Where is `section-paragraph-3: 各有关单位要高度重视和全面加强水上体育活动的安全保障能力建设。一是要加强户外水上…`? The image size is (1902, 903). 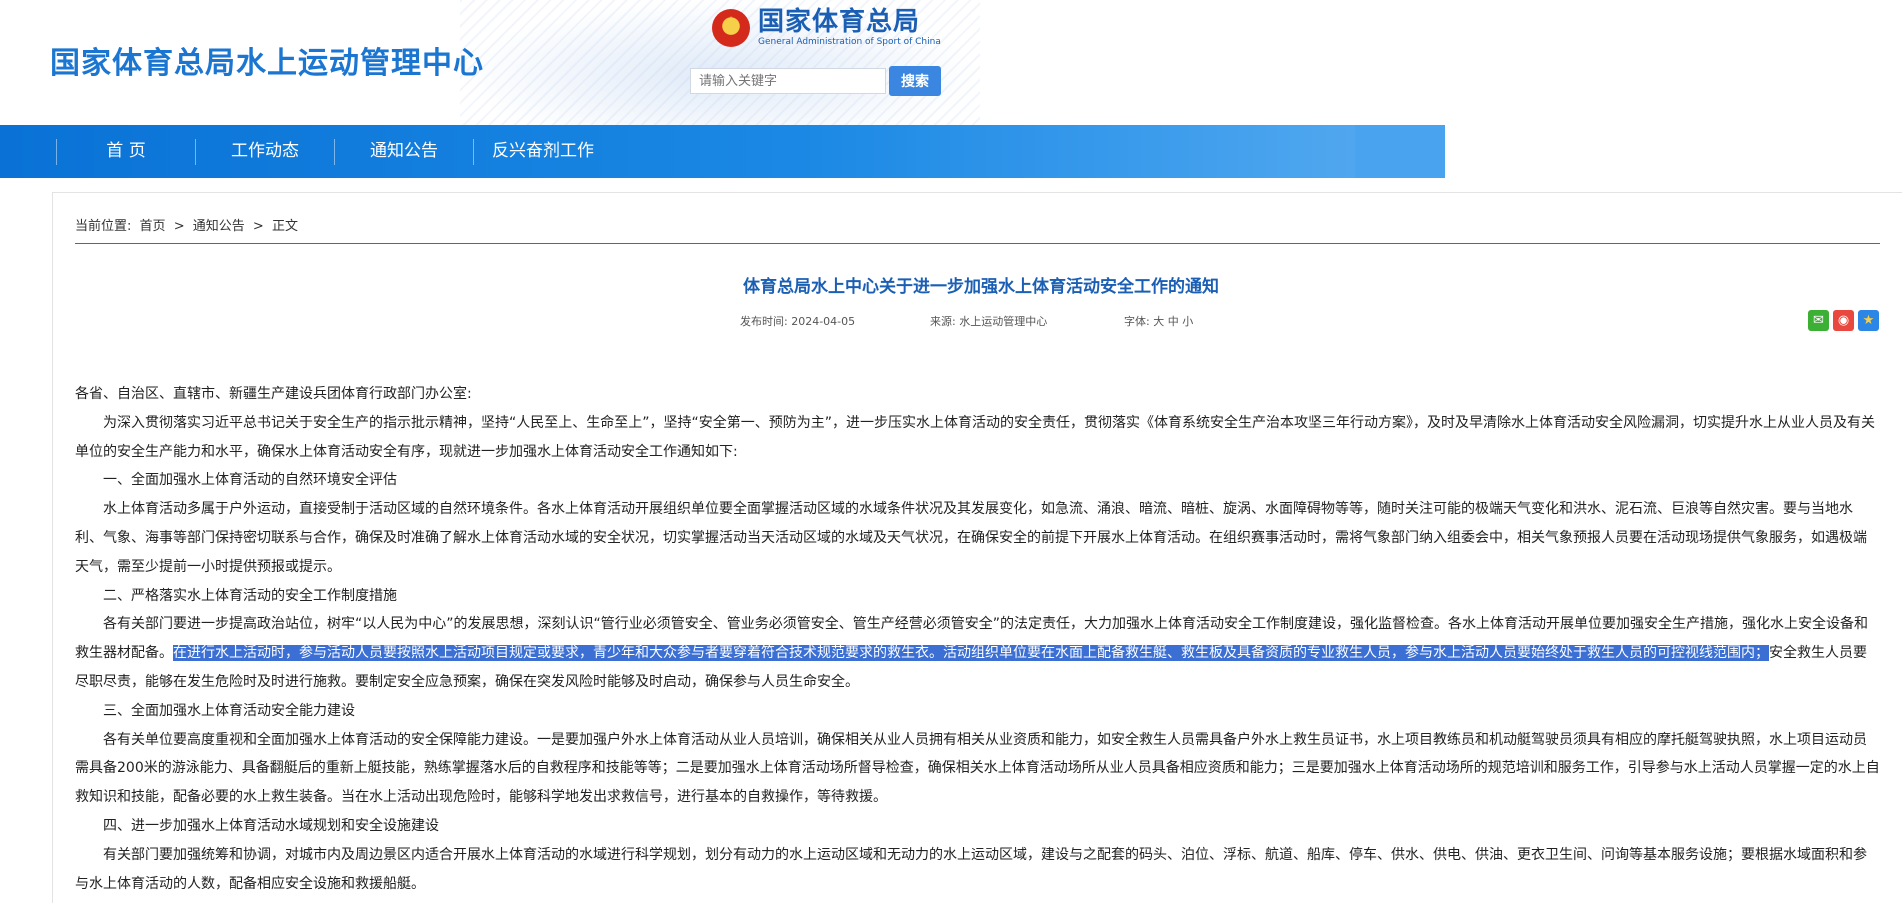
section-paragraph-3: 各有关单位要高度重视和全面加强水上体育活动的安全保障能力建设。一是要加强户外水上… is located at coordinates (977, 768).